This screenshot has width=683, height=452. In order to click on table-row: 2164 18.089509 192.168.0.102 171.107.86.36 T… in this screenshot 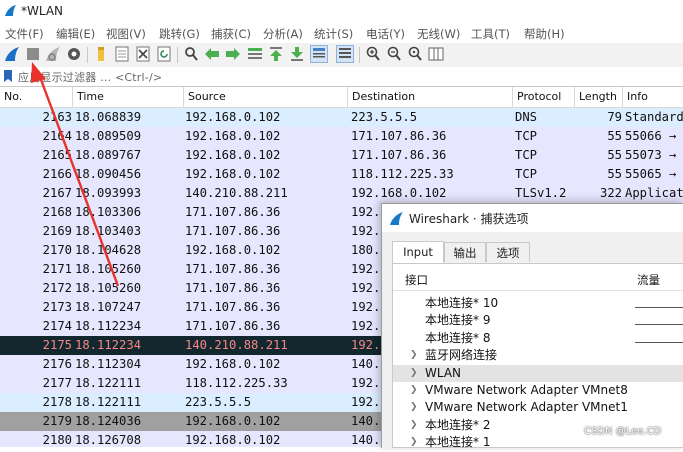, I will do `click(341, 136)`.